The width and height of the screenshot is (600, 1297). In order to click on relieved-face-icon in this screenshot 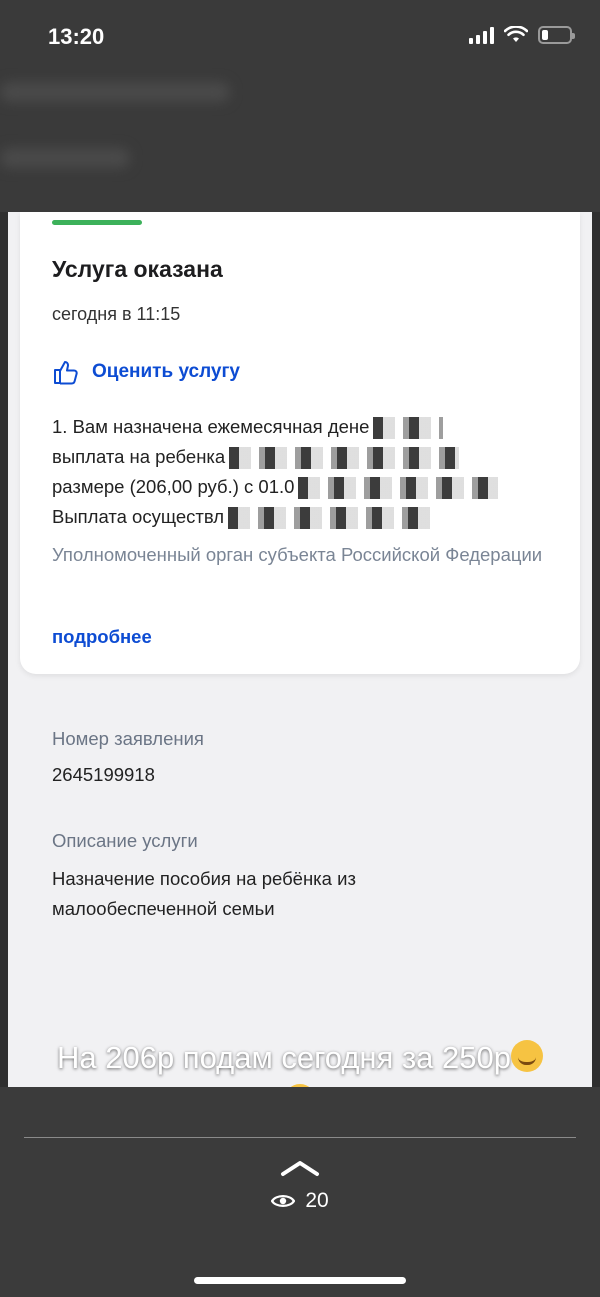, I will do `click(526, 1056)`.